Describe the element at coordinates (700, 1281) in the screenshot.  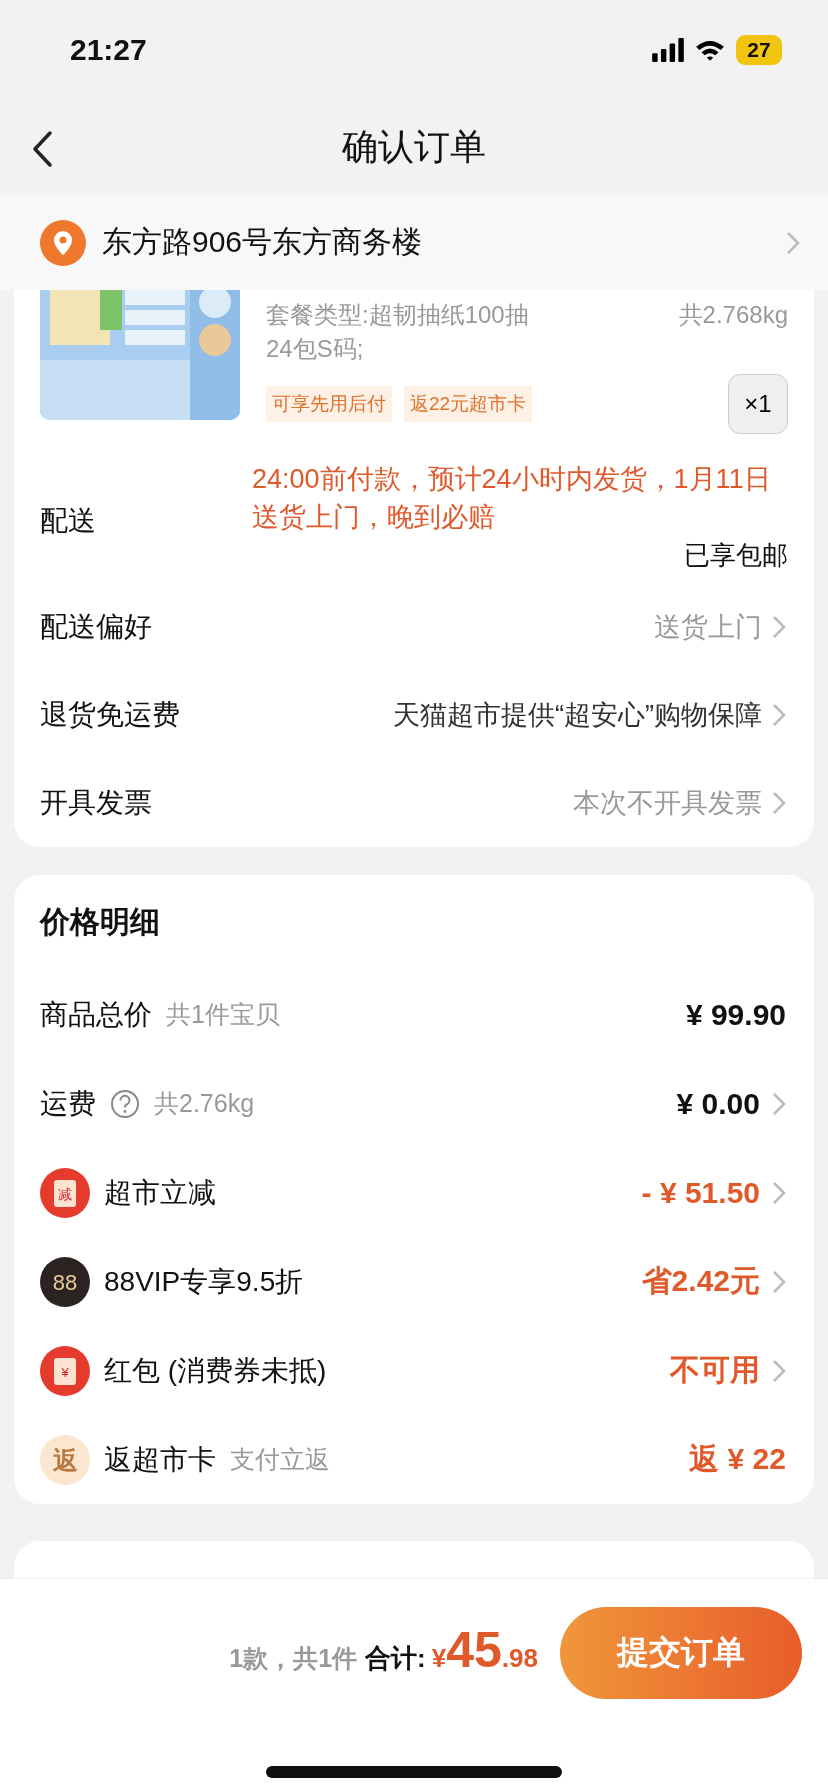
I see `price-value: 省2.42元` at that location.